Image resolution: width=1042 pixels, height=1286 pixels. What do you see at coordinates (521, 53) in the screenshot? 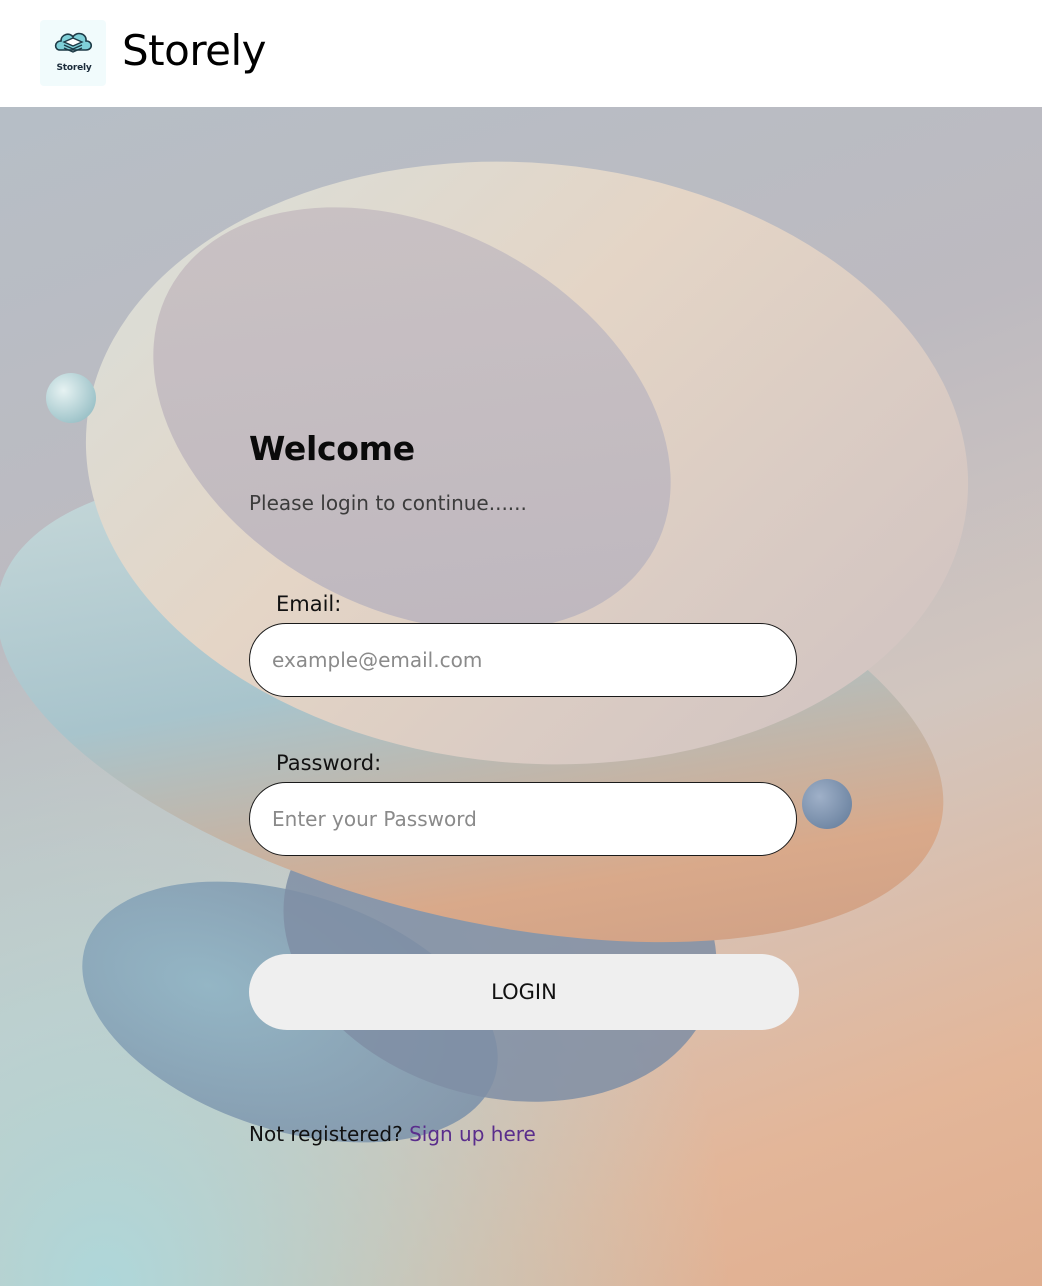
I see `top-header: Storely Storely` at bounding box center [521, 53].